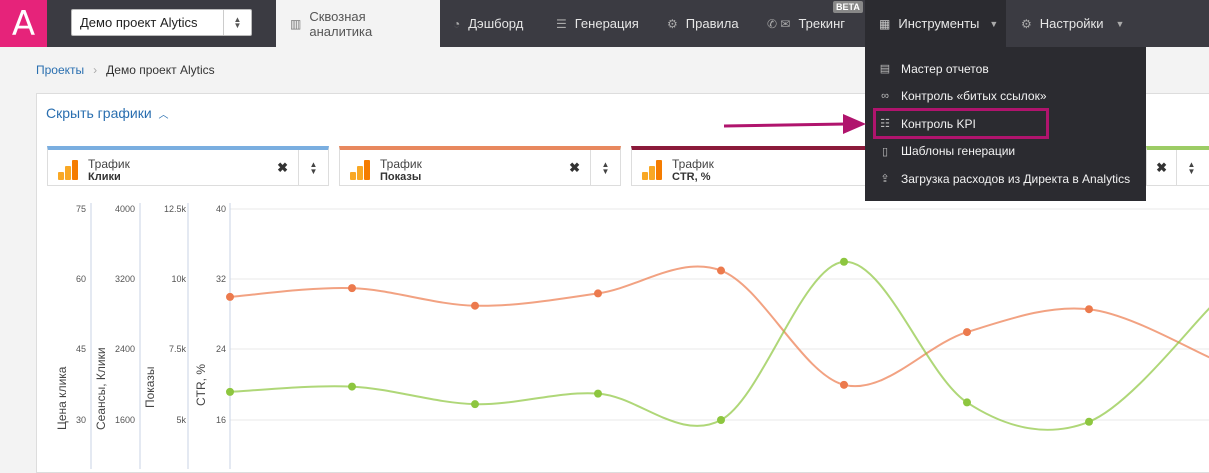  Describe the element at coordinates (150, 387) in the screenshot. I see `axis-title: Показы` at that location.